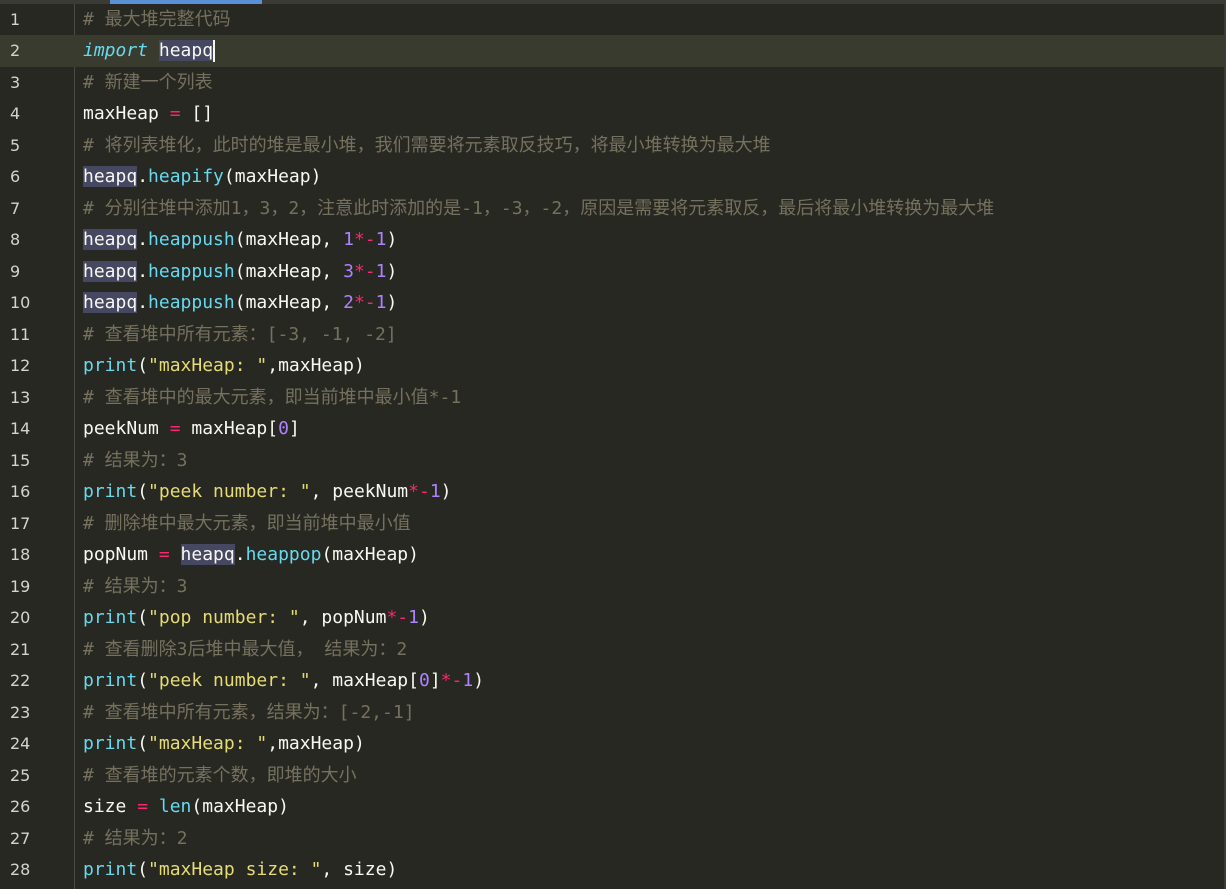 This screenshot has height=889, width=1226. I want to click on code-token: # 结果为：3, so click(135, 586).